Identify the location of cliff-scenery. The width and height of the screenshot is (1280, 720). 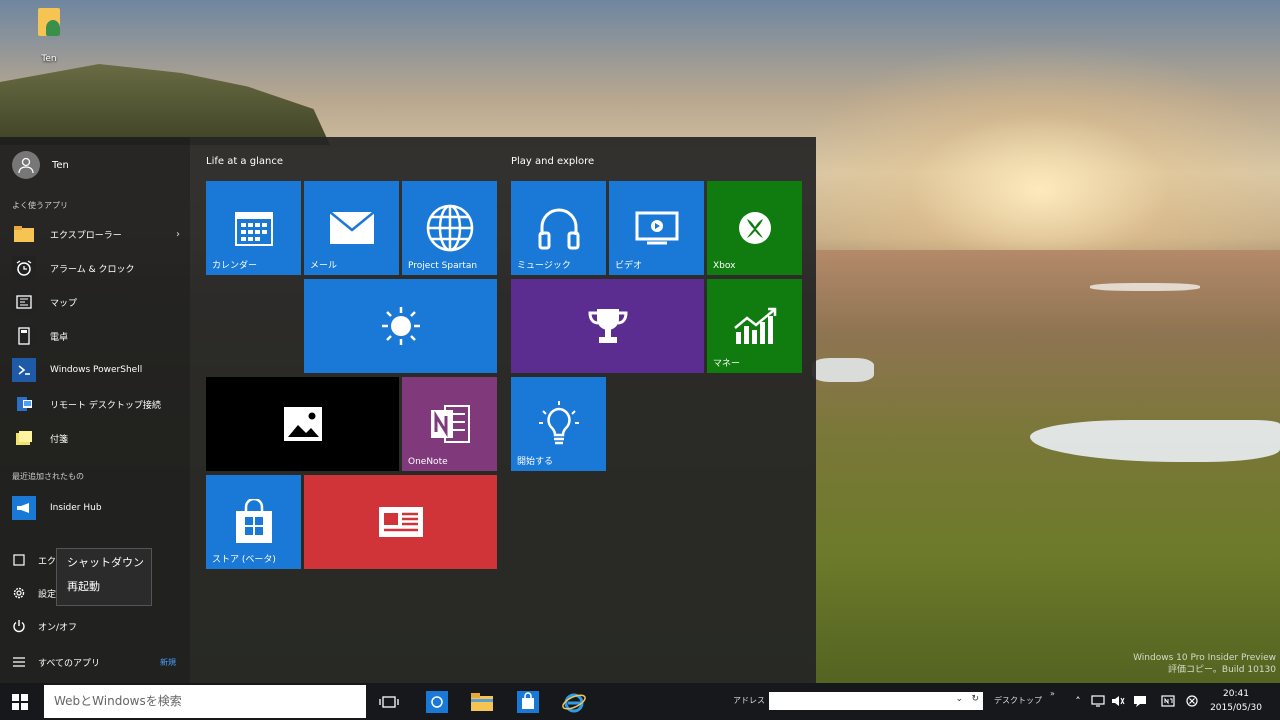
(165, 104).